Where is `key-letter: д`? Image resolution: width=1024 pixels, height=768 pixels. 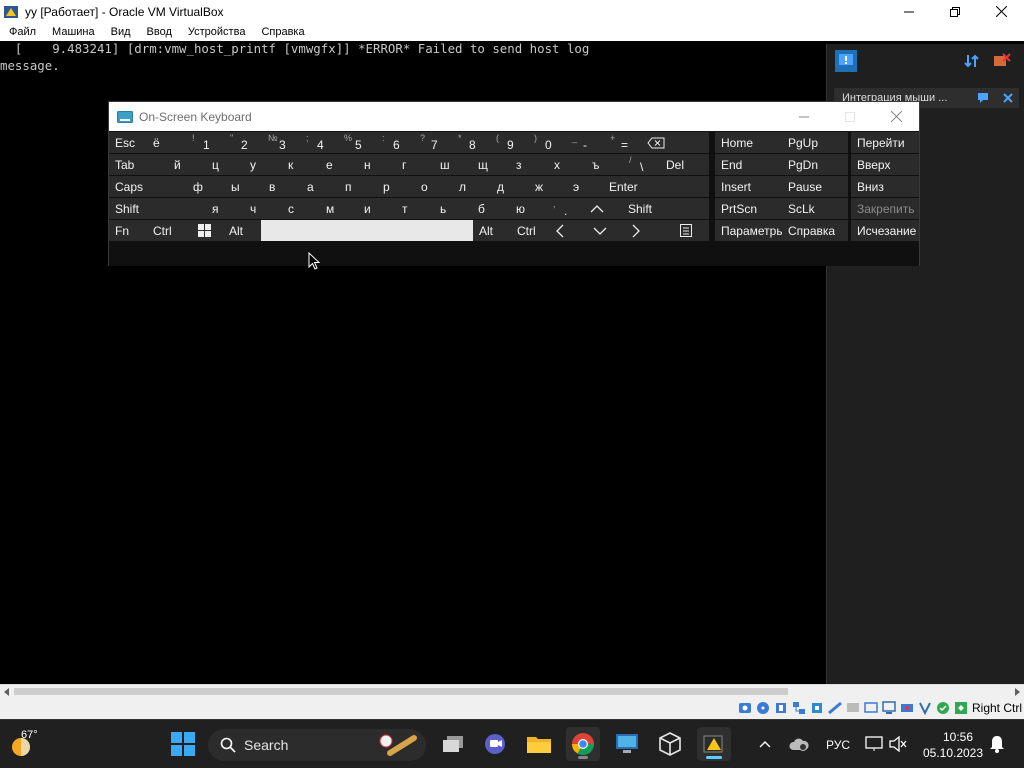 key-letter: д is located at coordinates (508, 186).